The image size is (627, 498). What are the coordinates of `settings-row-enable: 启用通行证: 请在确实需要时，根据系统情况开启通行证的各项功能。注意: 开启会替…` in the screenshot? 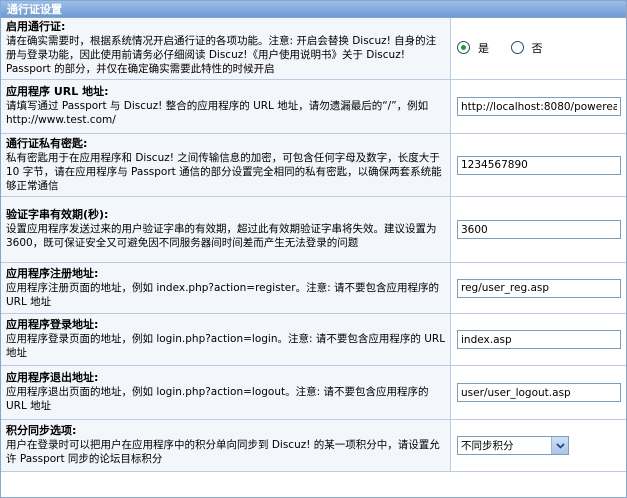 It's located at (313, 49).